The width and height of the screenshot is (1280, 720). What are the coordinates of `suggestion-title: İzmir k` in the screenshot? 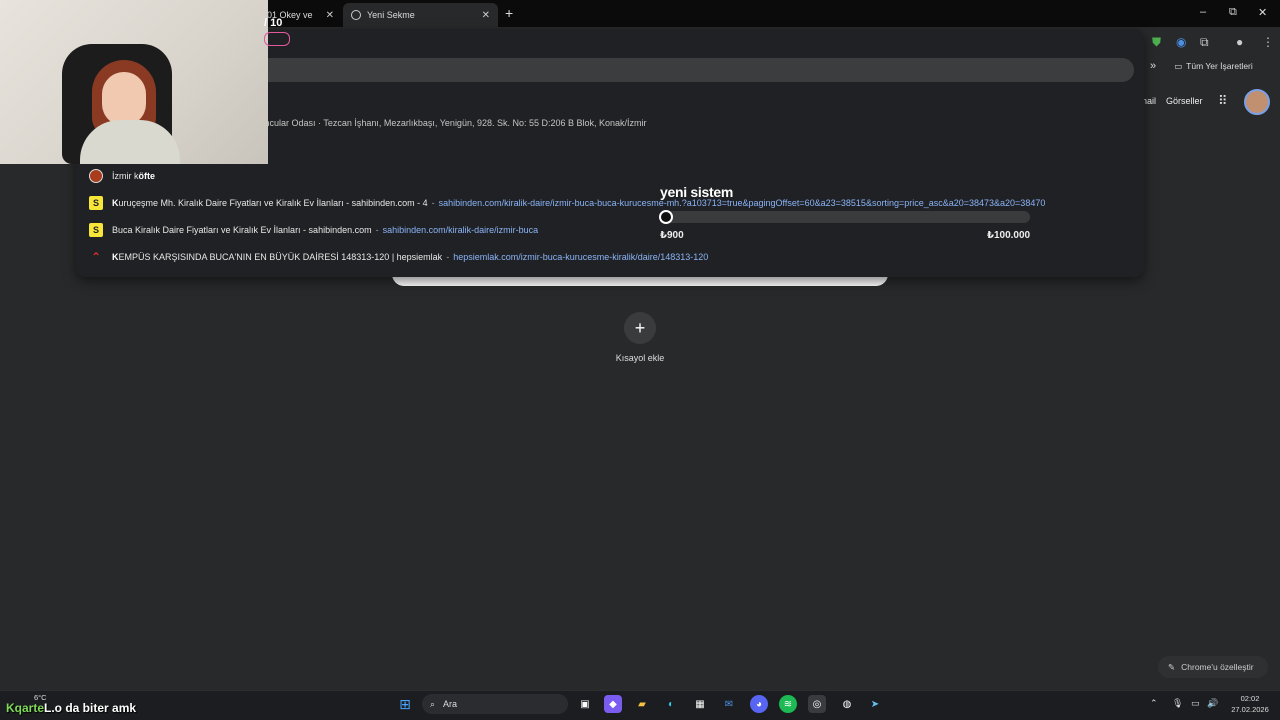 It's located at (125, 176).